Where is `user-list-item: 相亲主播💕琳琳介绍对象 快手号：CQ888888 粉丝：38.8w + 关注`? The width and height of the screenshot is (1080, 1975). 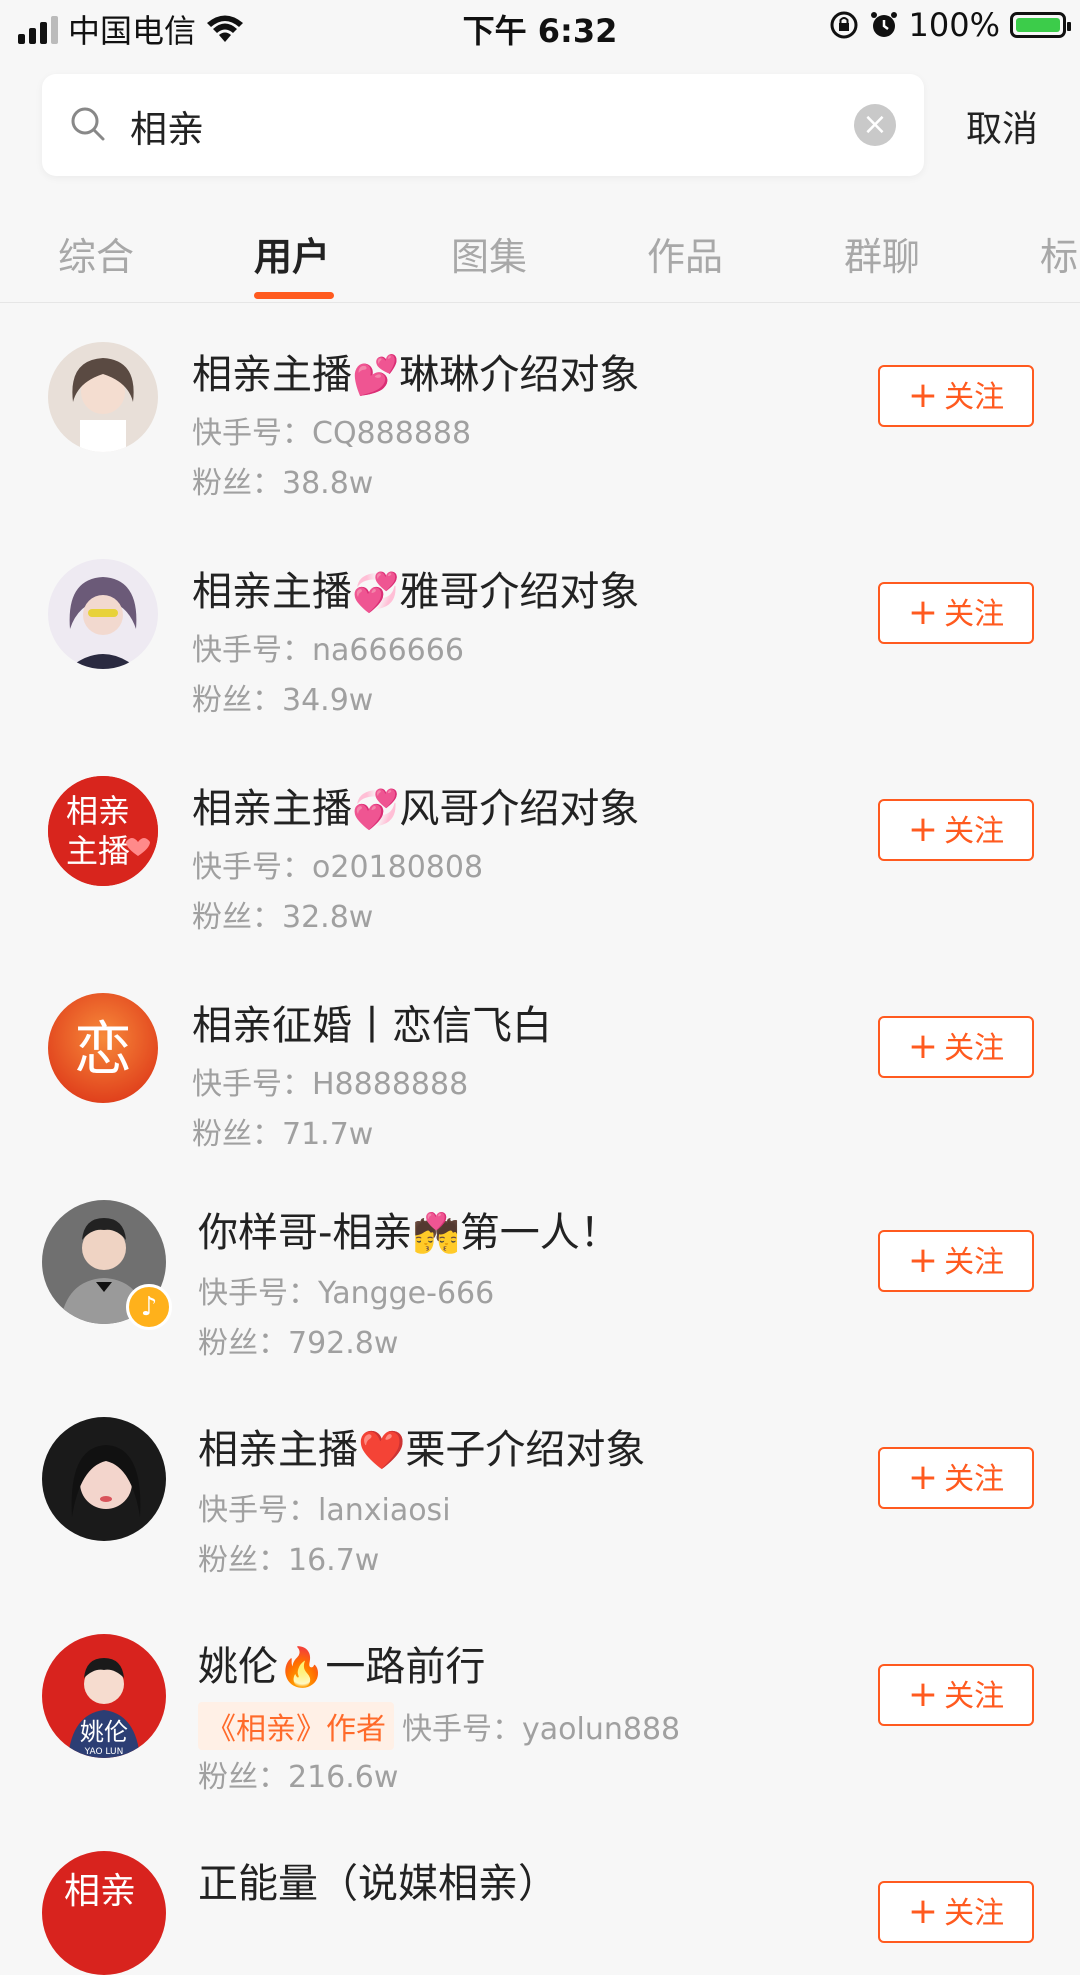
user-list-item: 相亲主播💕琳琳介绍对象 快手号：CQ888888 粉丝：38.8w + 关注 is located at coordinates (540, 416).